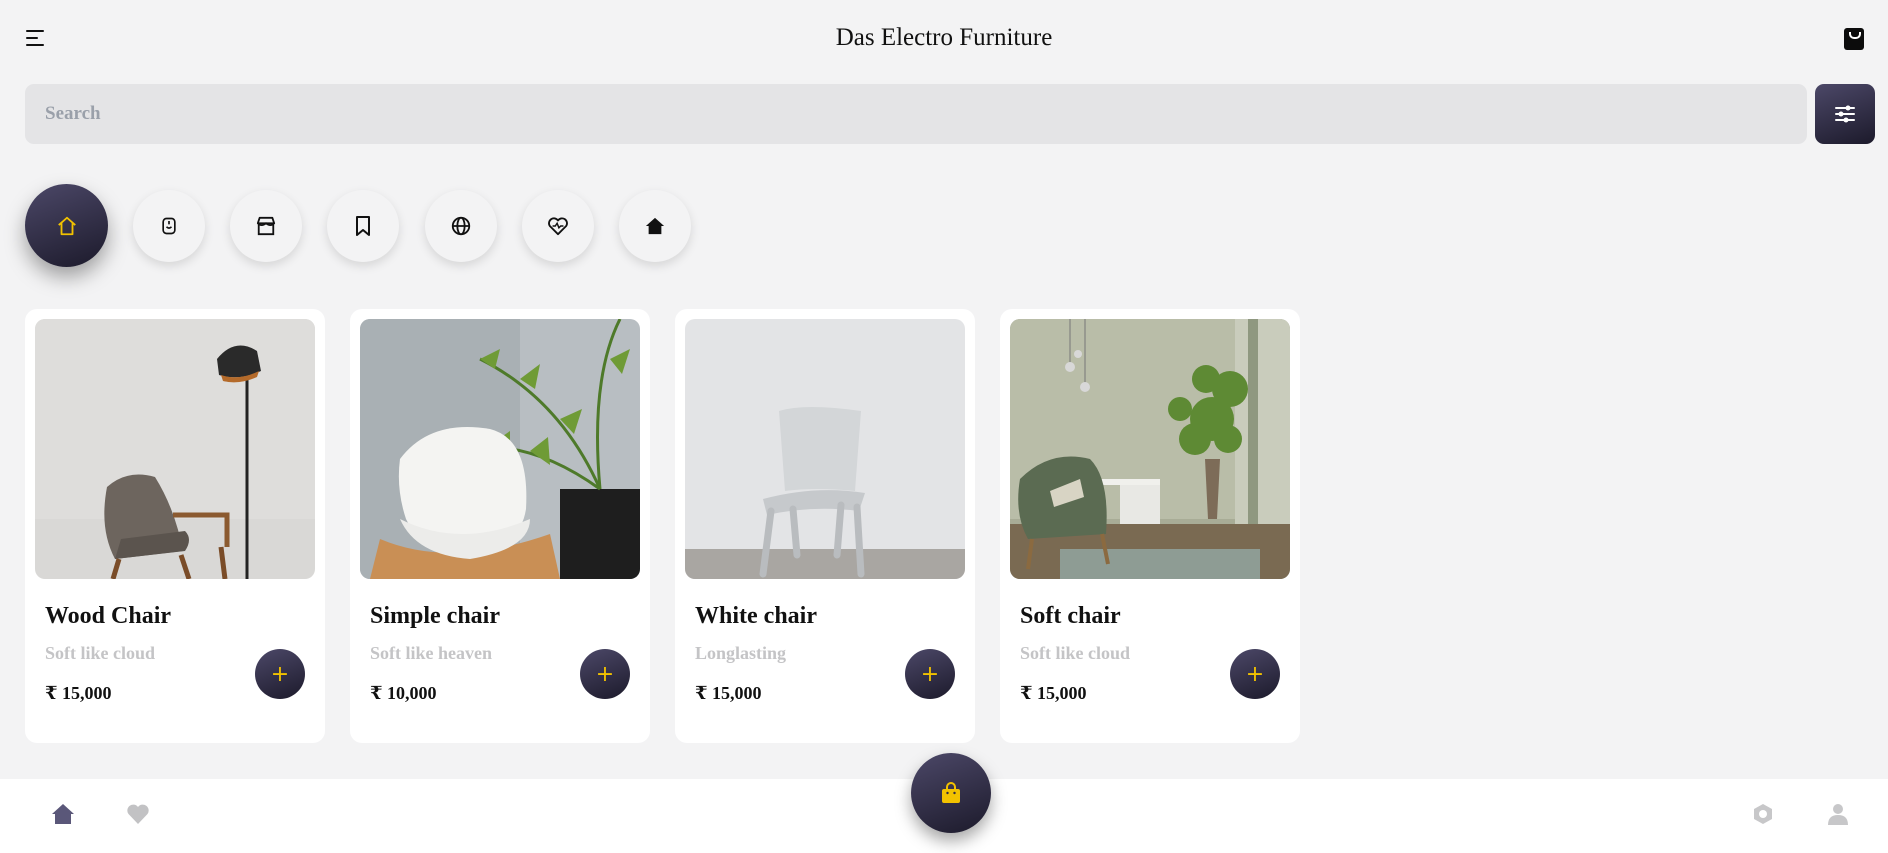 Image resolution: width=1888 pixels, height=853 pixels. What do you see at coordinates (175, 449) in the screenshot?
I see `product-image-wood-chair` at bounding box center [175, 449].